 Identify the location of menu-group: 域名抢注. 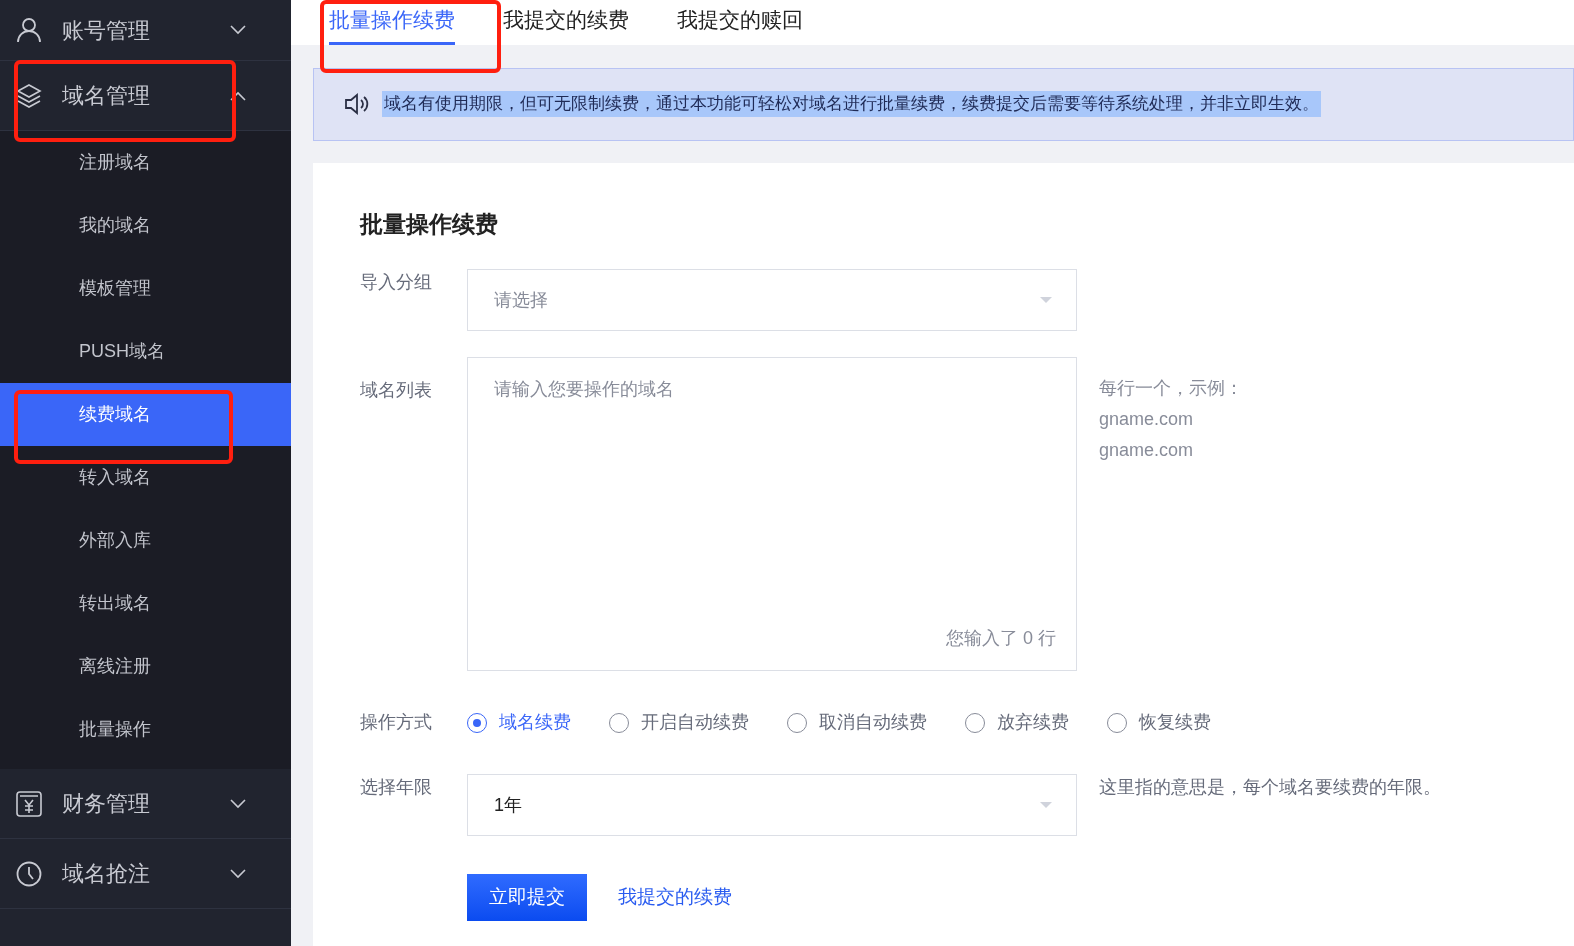
(145, 874).